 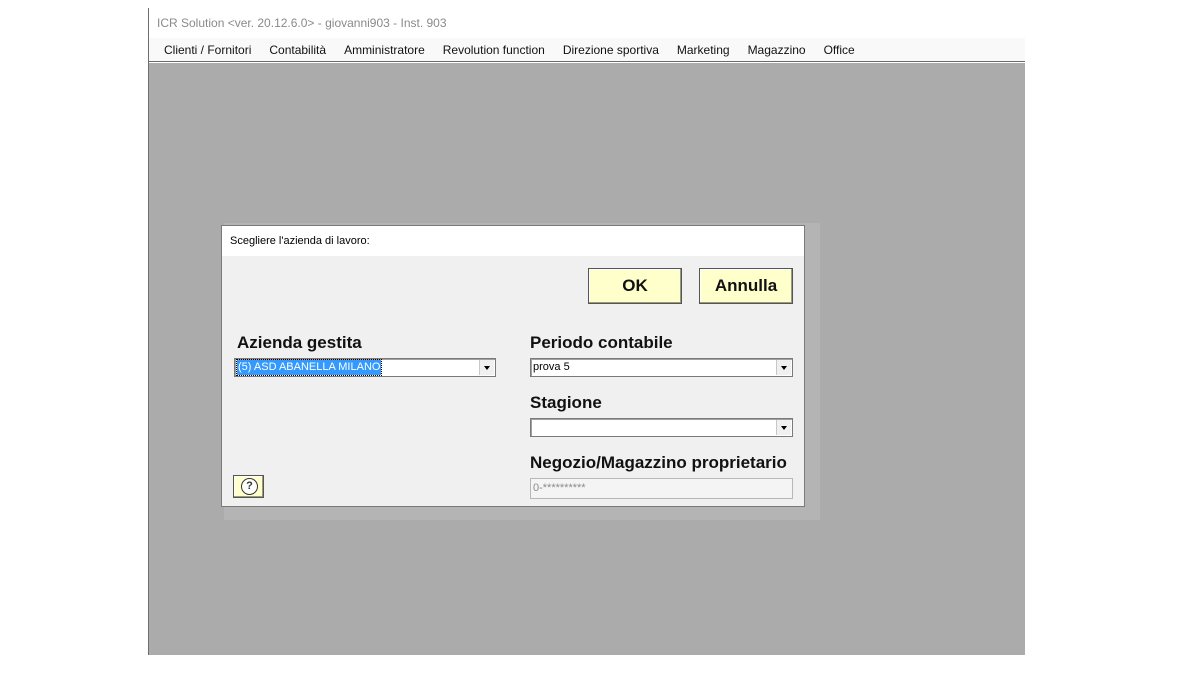 I want to click on stagione-label: Stagione, so click(x=566, y=402).